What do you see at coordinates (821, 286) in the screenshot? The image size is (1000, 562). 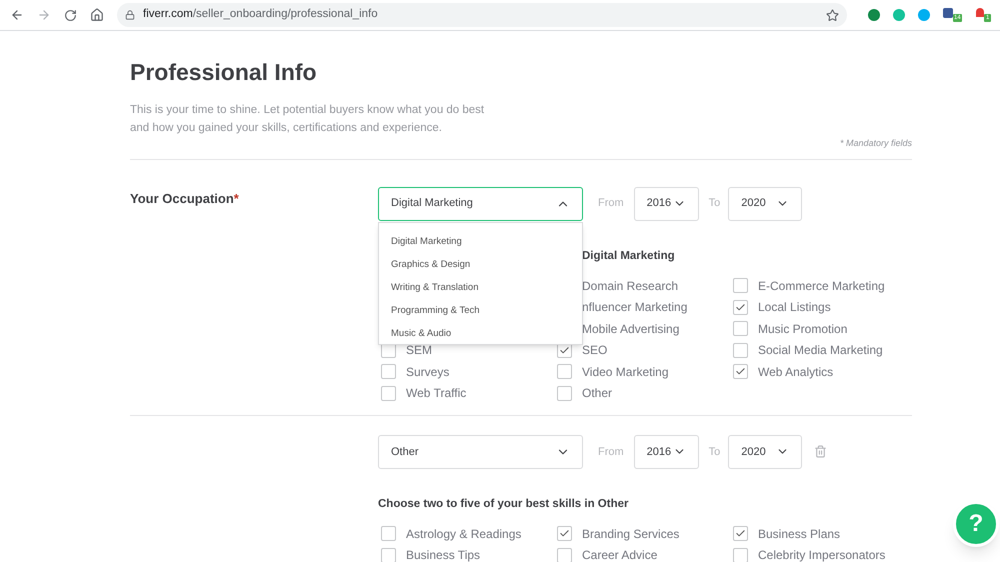 I see `skill-label: E-Commerce Marketing` at bounding box center [821, 286].